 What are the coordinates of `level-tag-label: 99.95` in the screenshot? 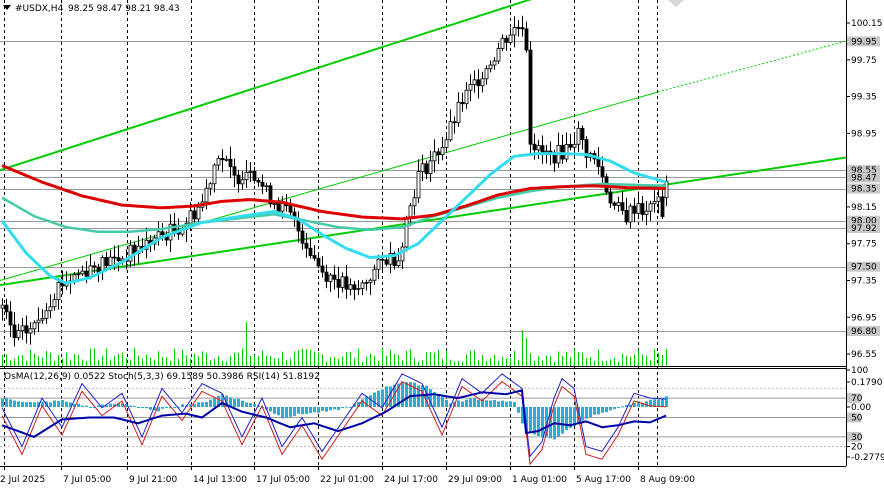 It's located at (864, 42).